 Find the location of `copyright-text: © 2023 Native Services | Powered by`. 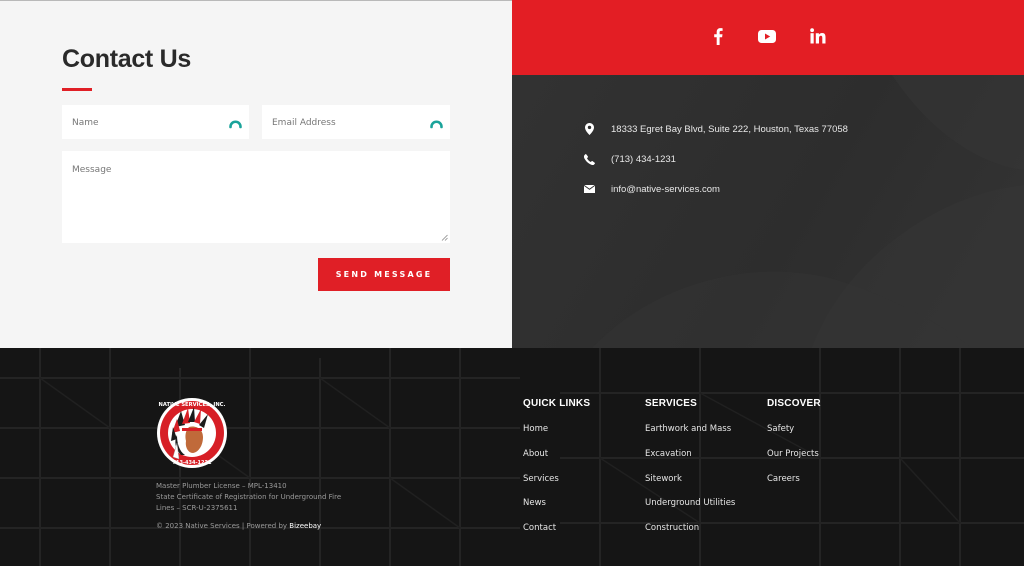

copyright-text: © 2023 Native Services | Powered by is located at coordinates (223, 526).